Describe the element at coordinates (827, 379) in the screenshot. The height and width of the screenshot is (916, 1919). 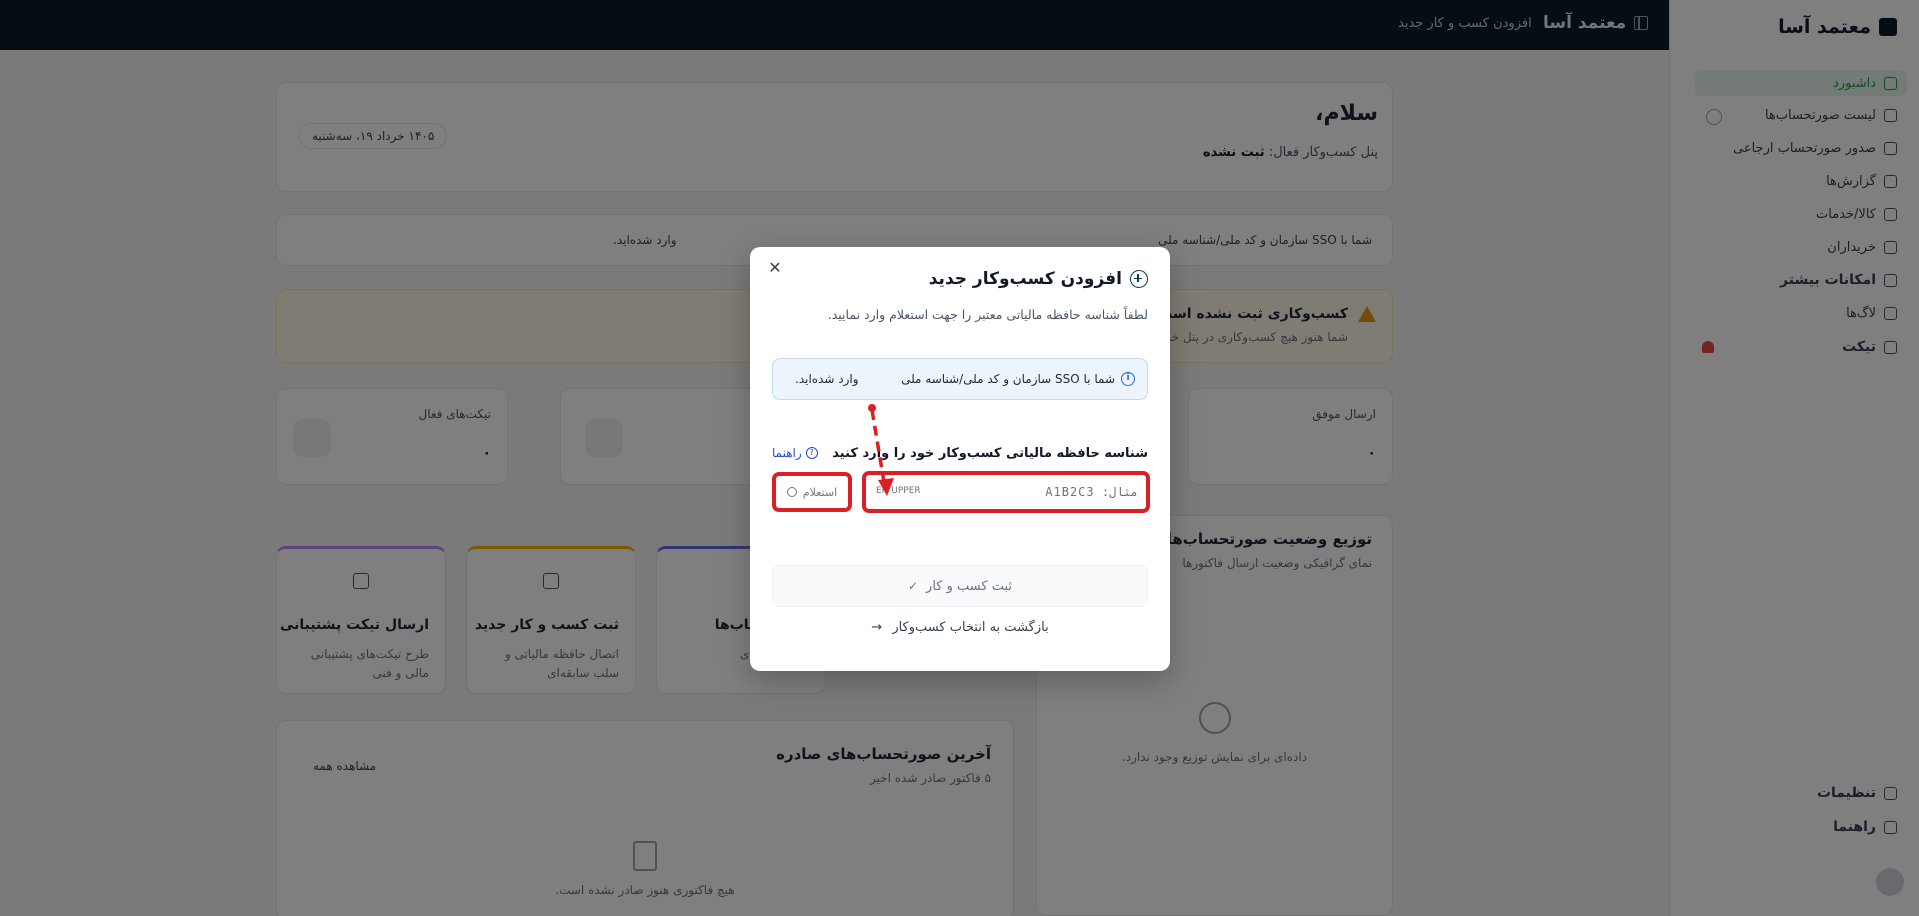
I see `sso-info-text-end: وارد شده‌اید.` at that location.